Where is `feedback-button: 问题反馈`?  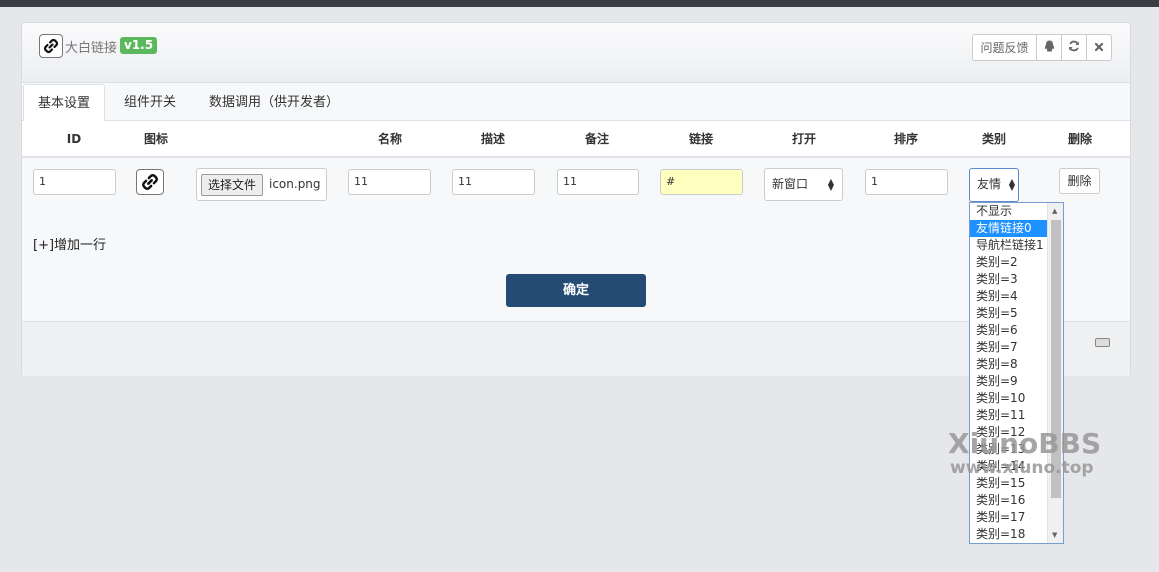 feedback-button: 问题反馈 is located at coordinates (1004, 47).